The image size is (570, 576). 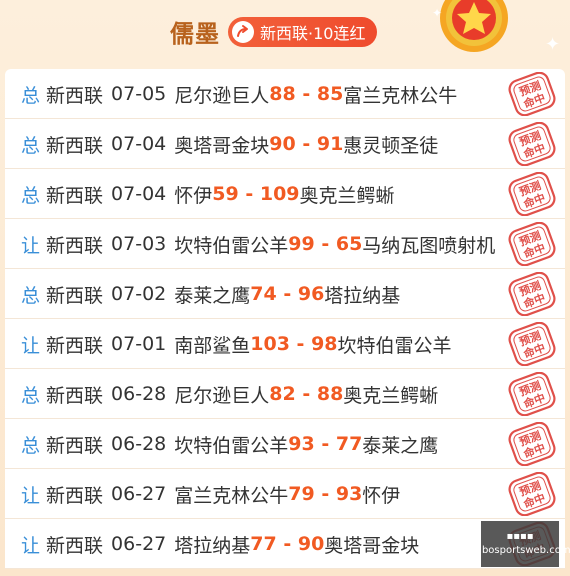 What do you see at coordinates (270, 344) in the screenshot?
I see `home-score: 103` at bounding box center [270, 344].